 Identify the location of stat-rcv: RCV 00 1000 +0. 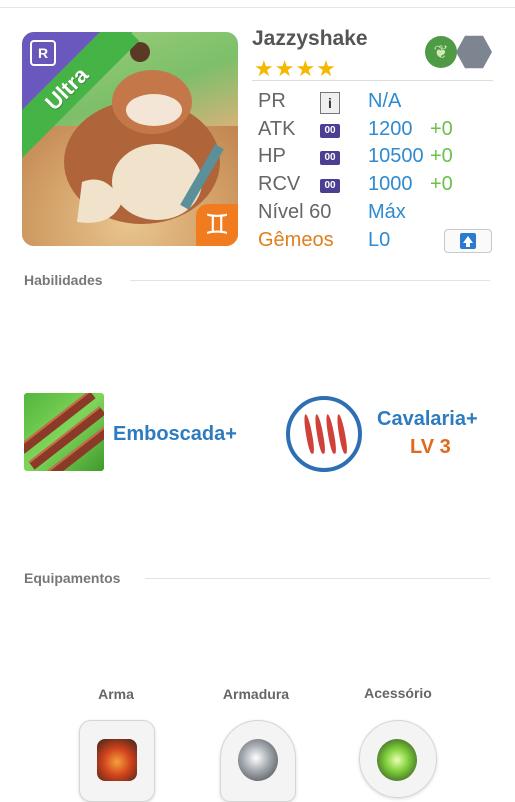
(378, 186).